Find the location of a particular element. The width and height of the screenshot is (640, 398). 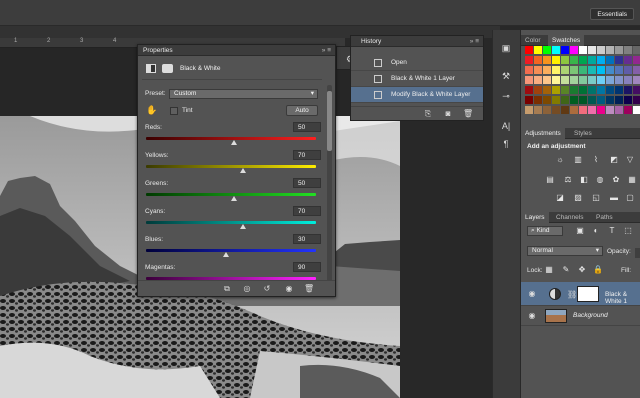

delete-icon: 🗑 is located at coordinates (309, 288).